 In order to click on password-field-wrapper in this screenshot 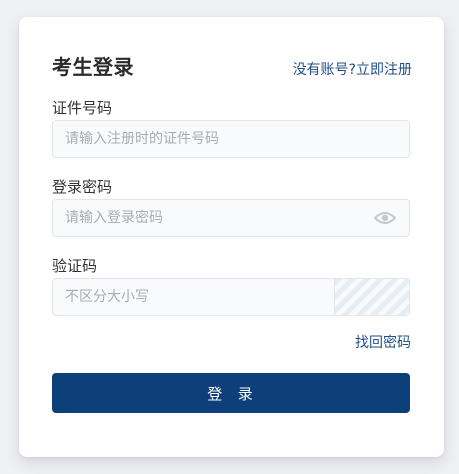, I will do `click(231, 218)`.